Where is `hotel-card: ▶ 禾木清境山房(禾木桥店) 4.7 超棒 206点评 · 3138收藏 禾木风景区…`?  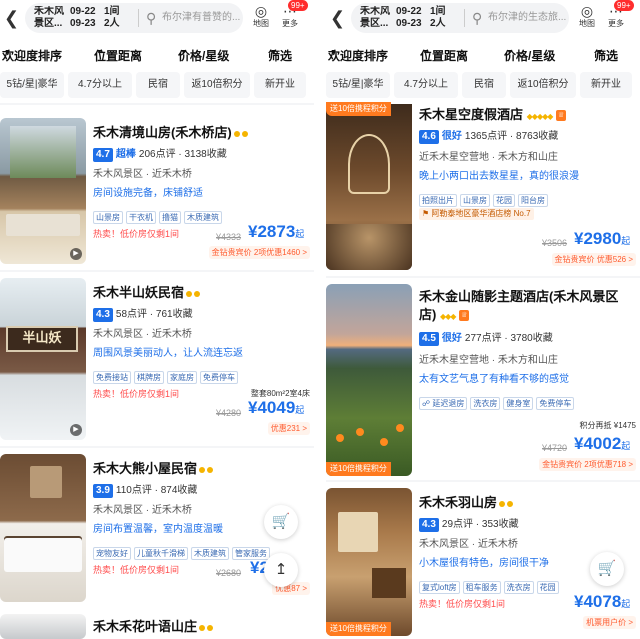
hotel-card: ▶ 禾木清境山房(禾木桥店) 4.7 超棒 206点评 · 3138收藏 禾木风景区… is located at coordinates (157, 193).